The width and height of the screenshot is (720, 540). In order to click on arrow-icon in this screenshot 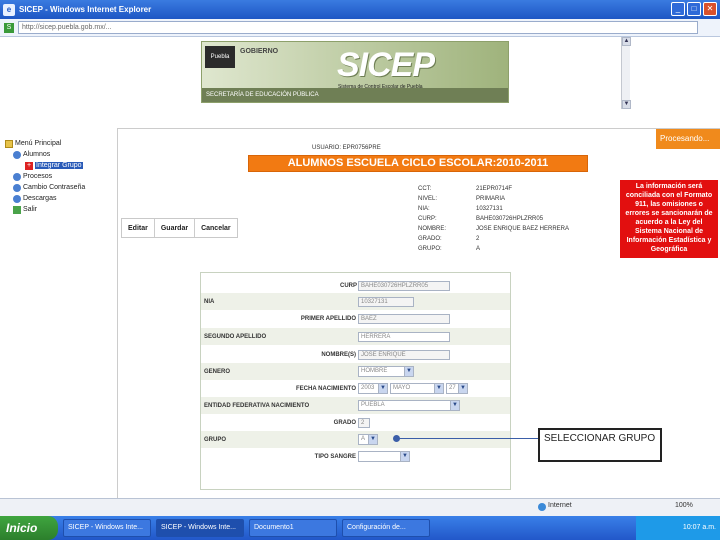, I will do `click(17, 176)`.